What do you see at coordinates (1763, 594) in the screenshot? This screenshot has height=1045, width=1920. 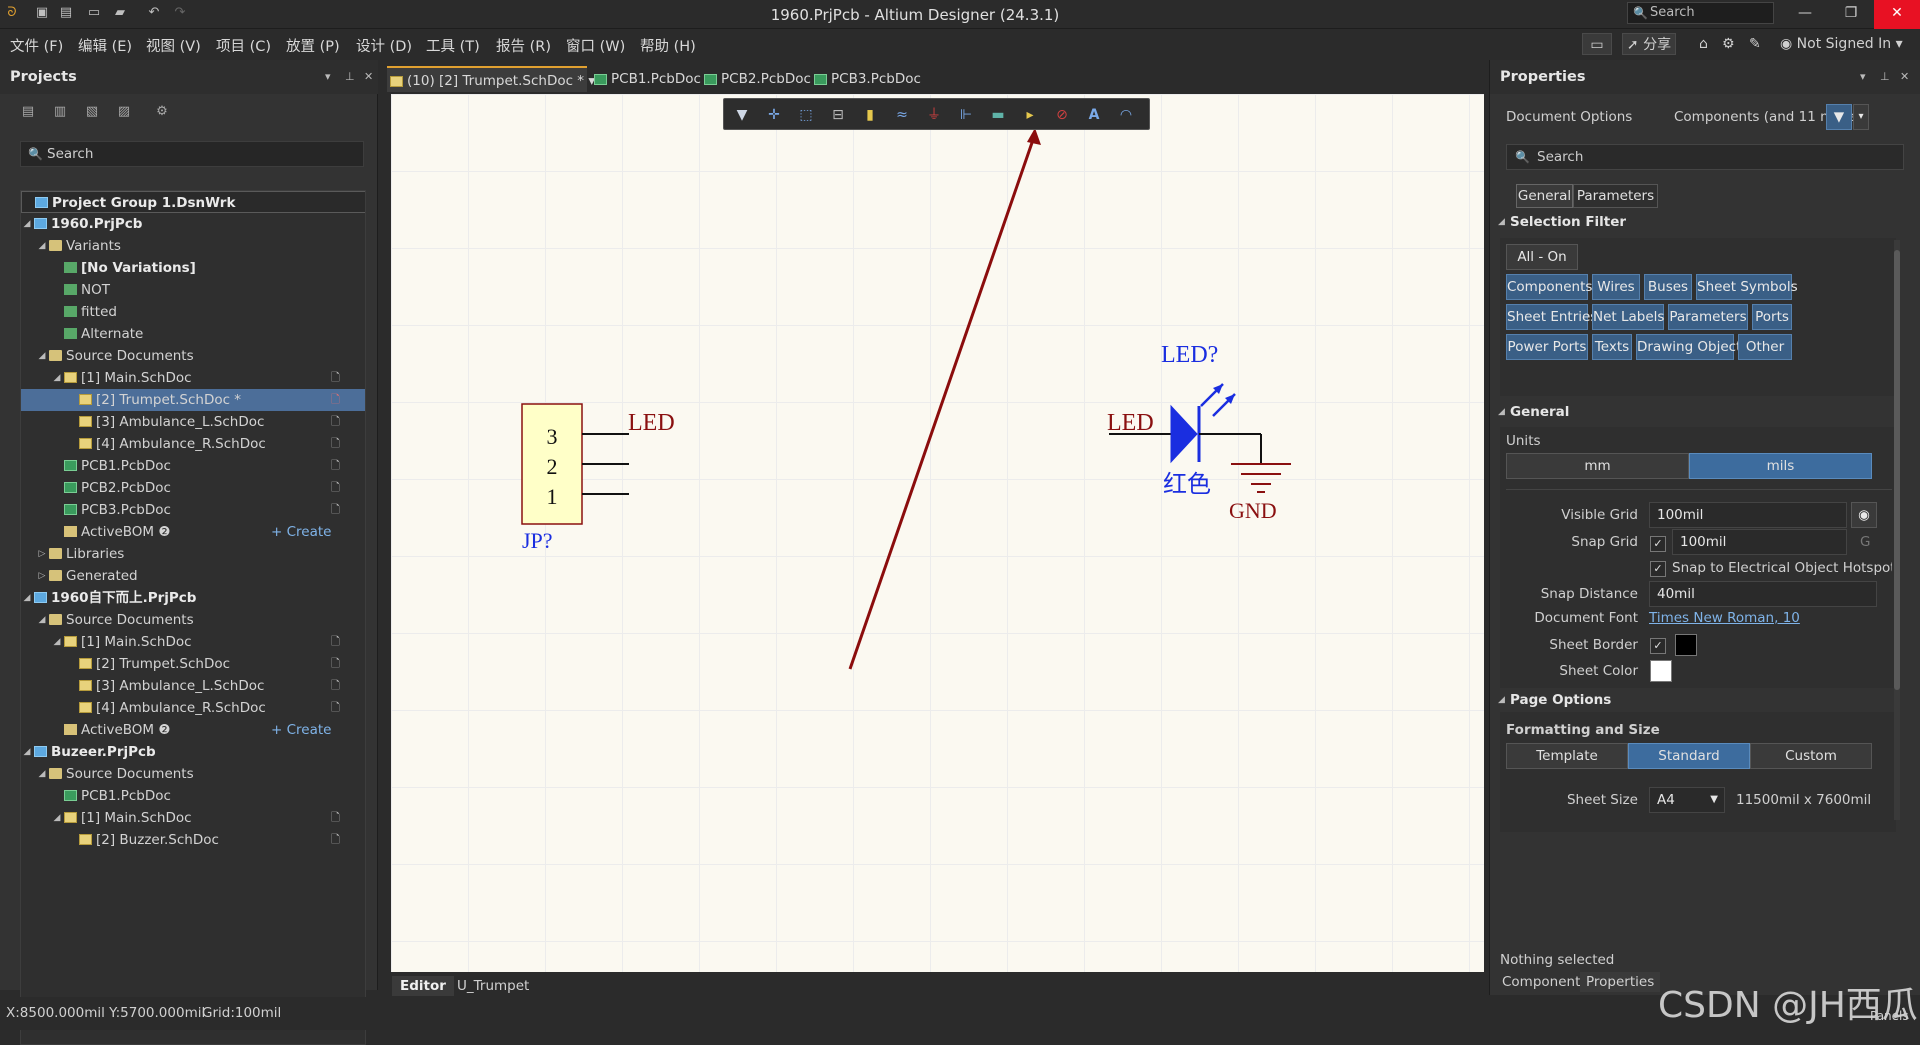 I see `snap-distance-input: 40mil` at bounding box center [1763, 594].